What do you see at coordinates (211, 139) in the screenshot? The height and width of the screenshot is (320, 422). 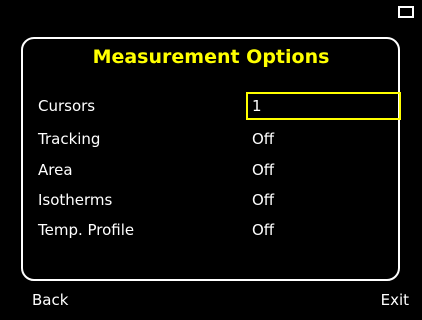 I see `option-row-tracking: Tracking Off` at bounding box center [211, 139].